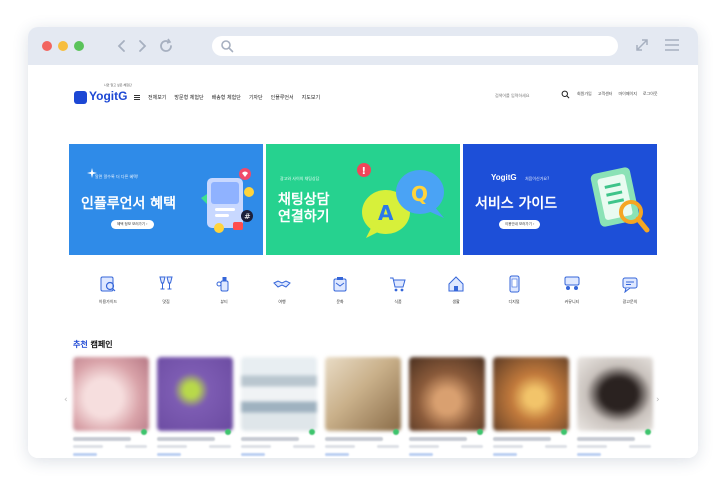 The height and width of the screenshot is (484, 724). What do you see at coordinates (400, 200) in the screenshot?
I see `qa-bubbles-illustration: ! A Q` at bounding box center [400, 200].